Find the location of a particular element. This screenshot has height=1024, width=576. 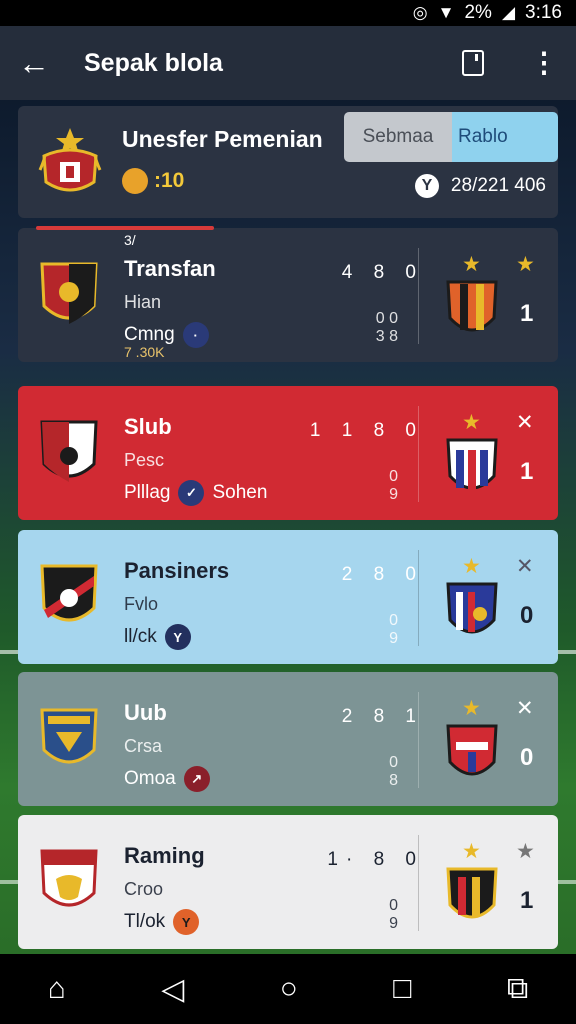

team-detail-2-text: Tl/ok is located at coordinates (145, 921).